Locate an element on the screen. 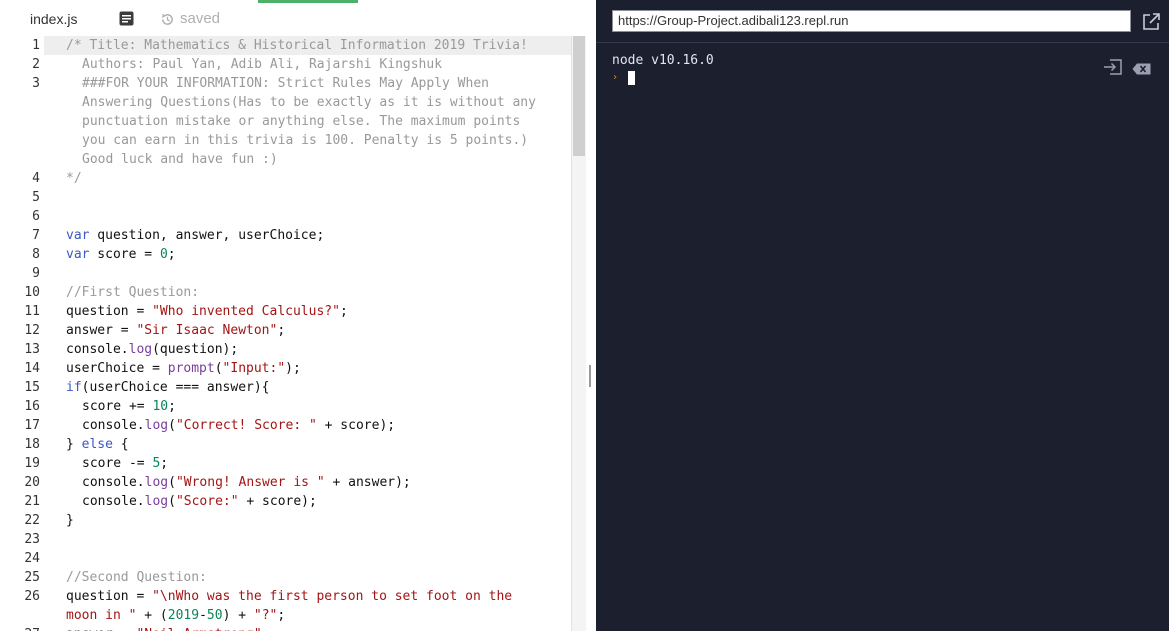  code-text: } is located at coordinates (70, 520).